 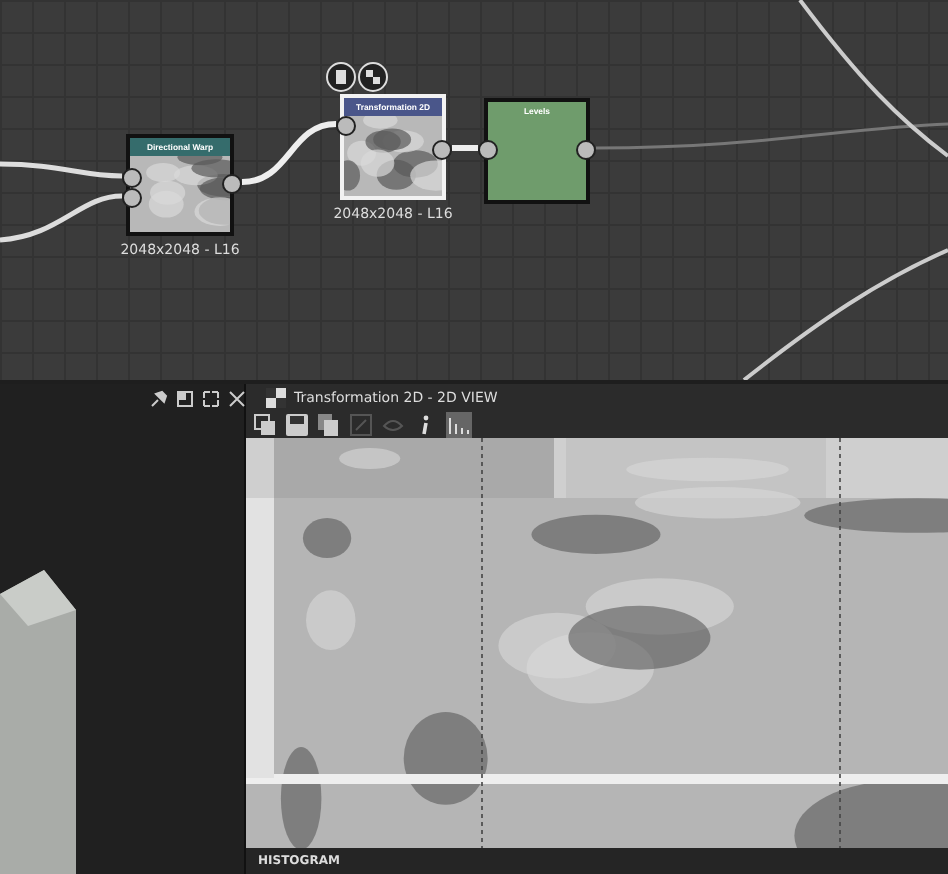 What do you see at coordinates (159, 398) in the screenshot?
I see `pin-icon` at bounding box center [159, 398].